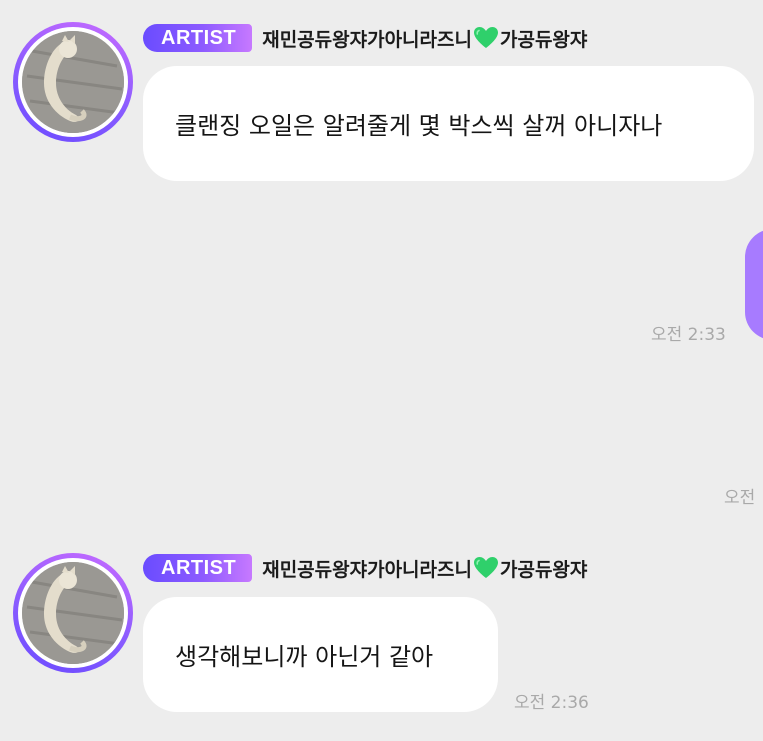 This screenshot has width=763, height=741. What do you see at coordinates (740, 498) in the screenshot?
I see `message-timestamp: 오전` at bounding box center [740, 498].